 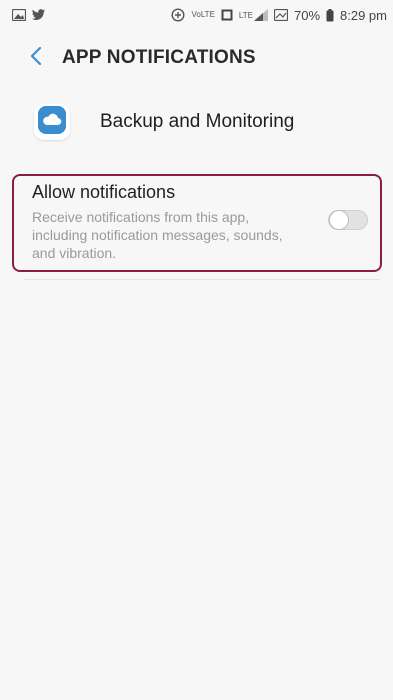 What do you see at coordinates (159, 57) in the screenshot?
I see `page-title: APP NOTIFICATIONS` at bounding box center [159, 57].